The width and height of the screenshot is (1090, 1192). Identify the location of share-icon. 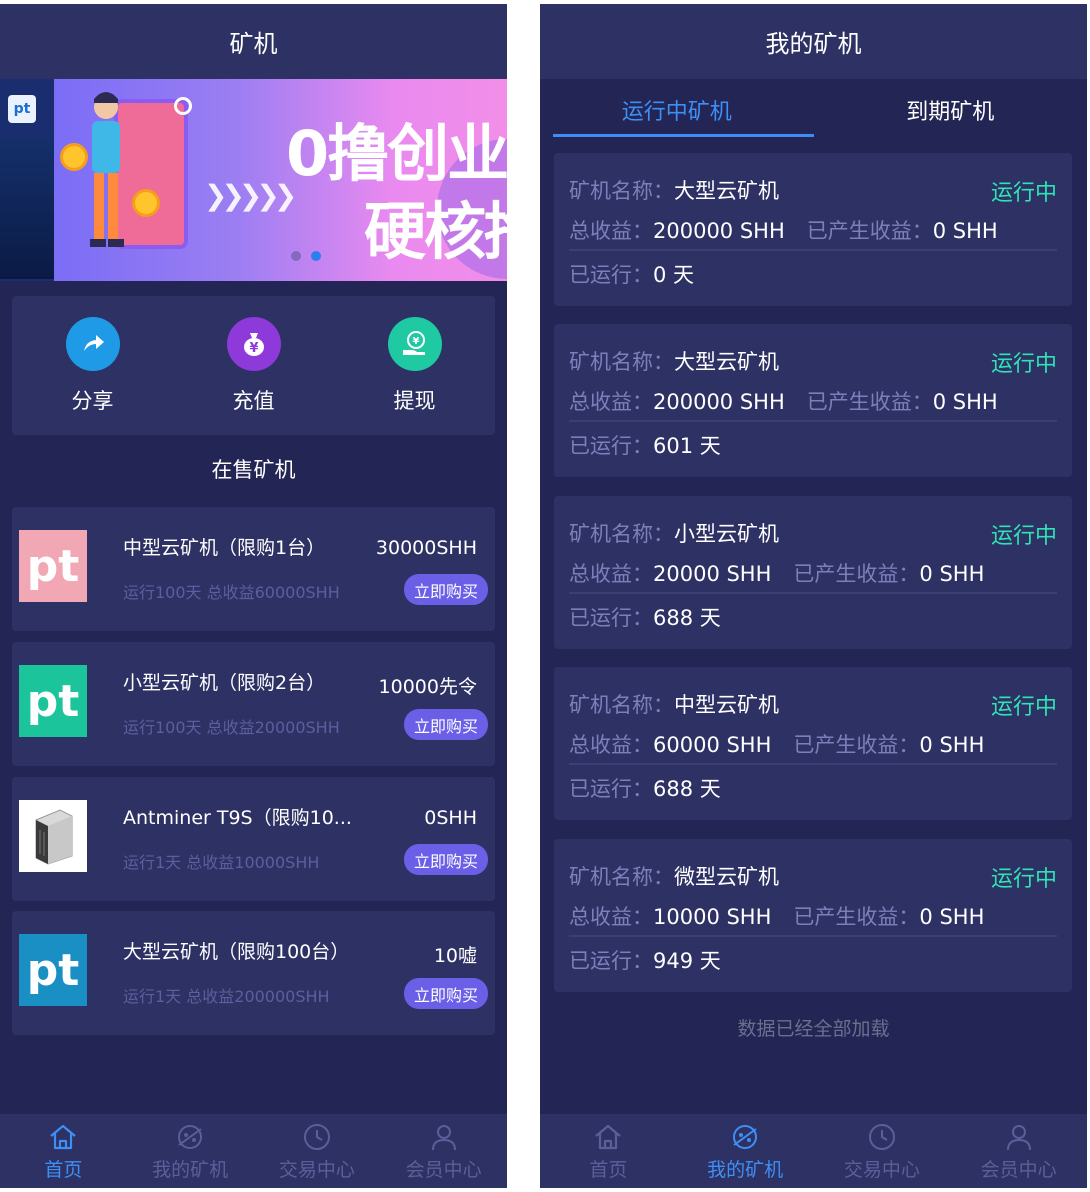
(92, 343).